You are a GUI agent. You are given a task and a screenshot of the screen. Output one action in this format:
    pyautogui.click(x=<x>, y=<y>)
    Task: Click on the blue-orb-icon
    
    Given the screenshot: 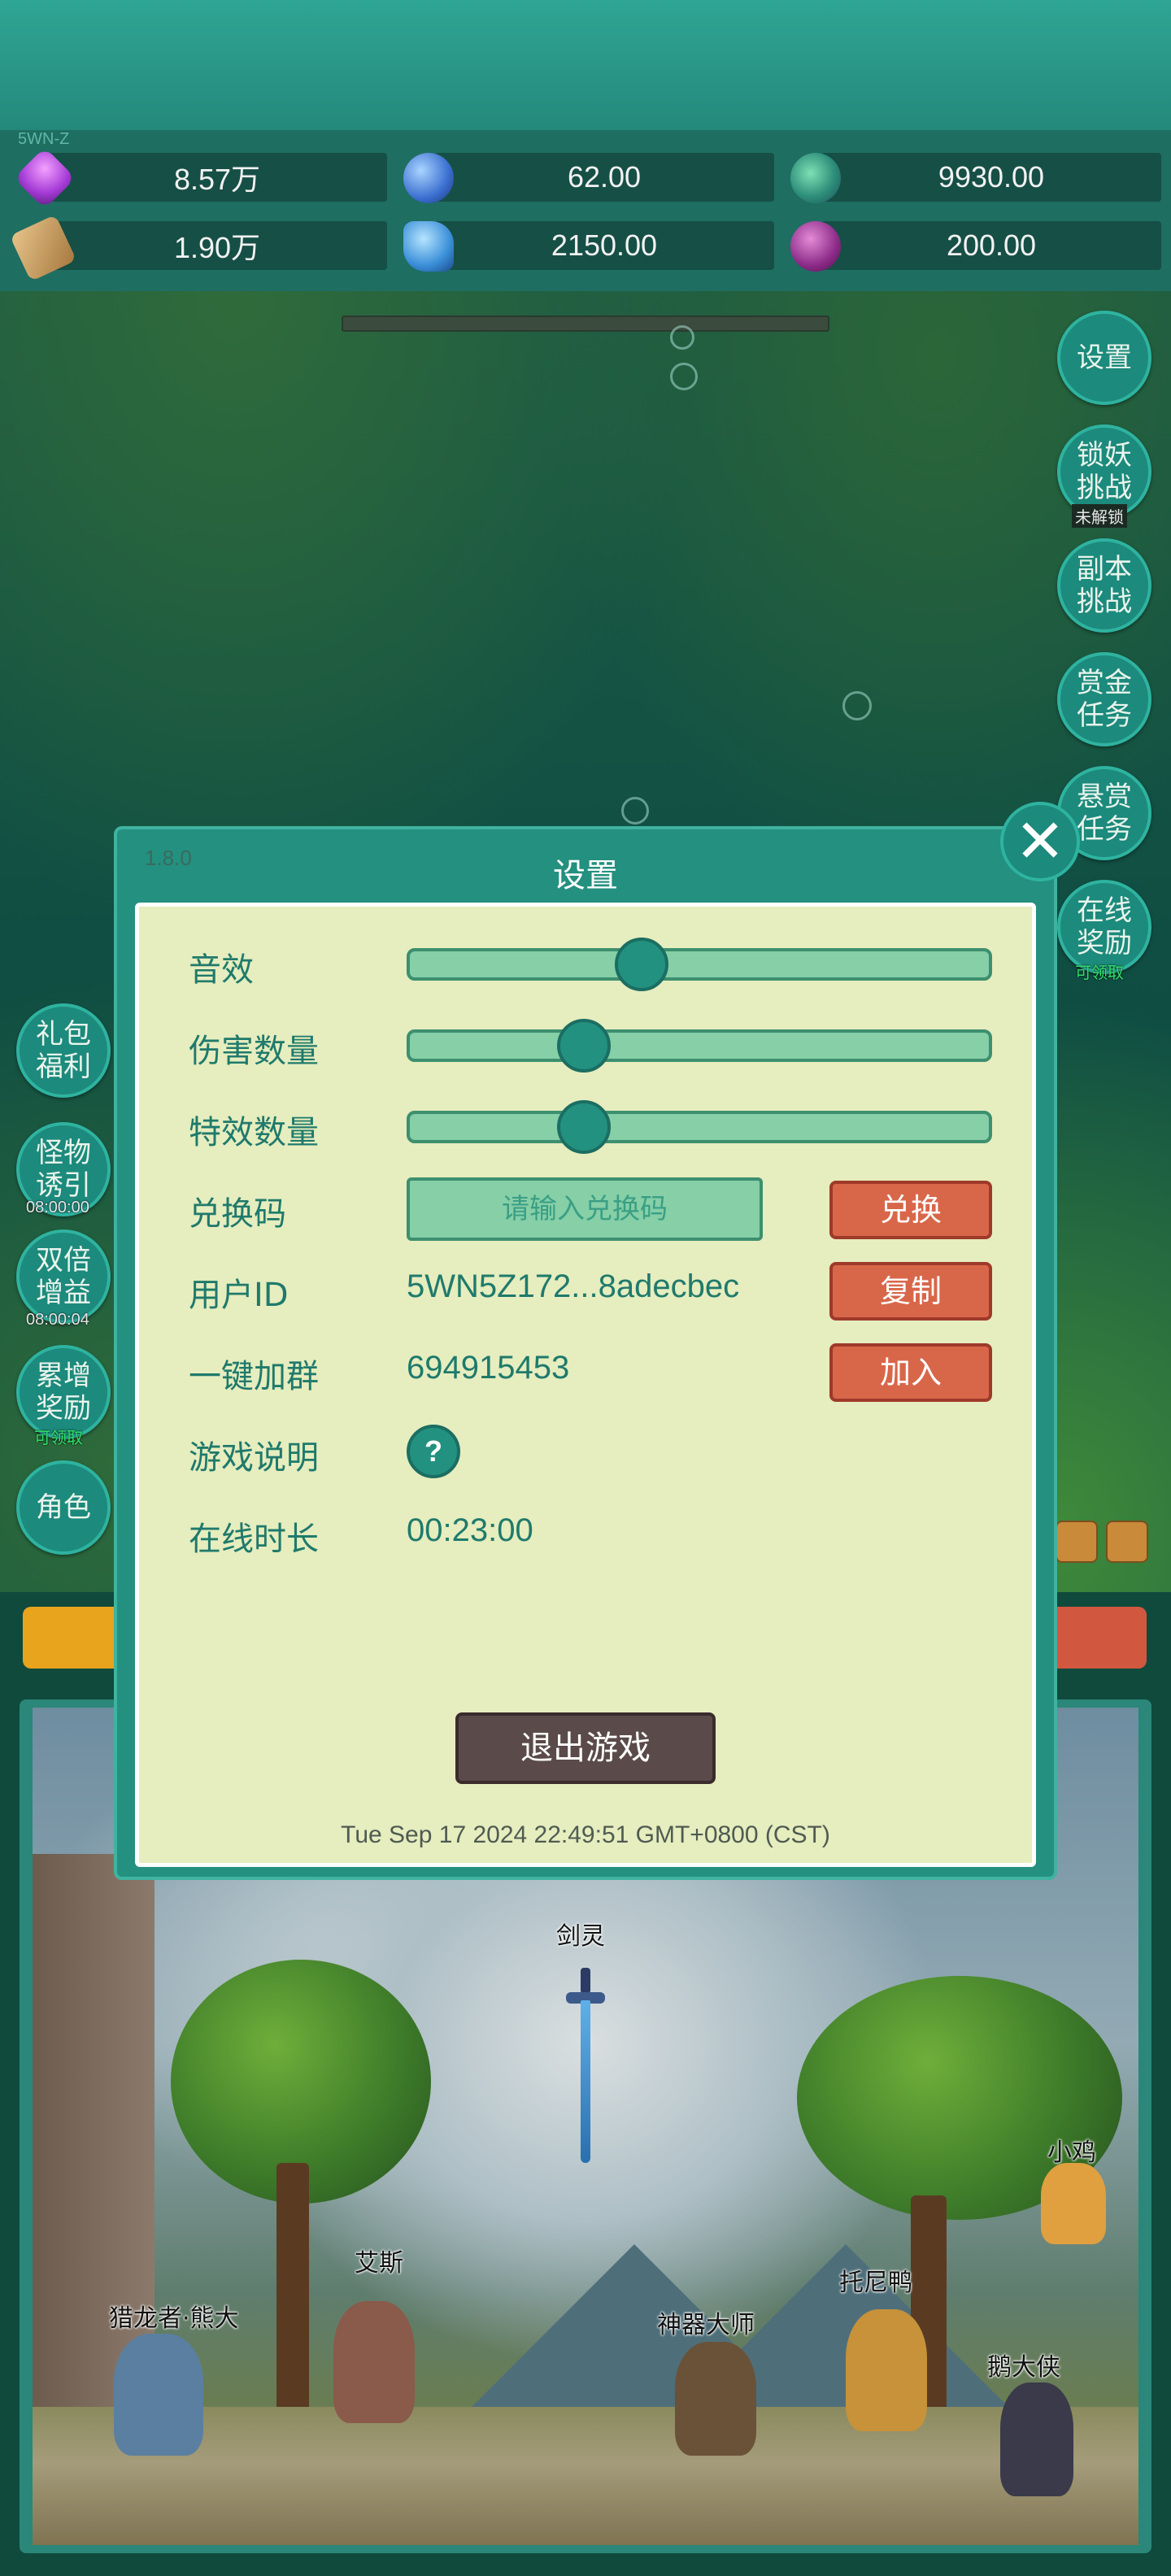 What is the action you would take?
    pyautogui.click(x=429, y=178)
    